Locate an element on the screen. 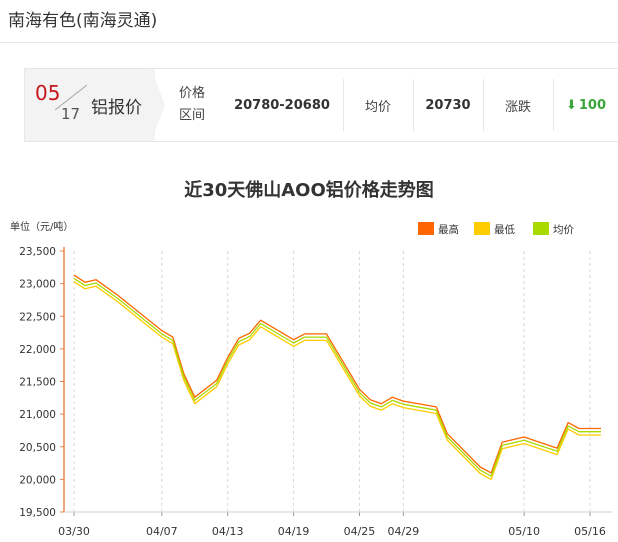 This screenshot has height=542, width=618. product-name: 铝报价 is located at coordinates (116, 108).